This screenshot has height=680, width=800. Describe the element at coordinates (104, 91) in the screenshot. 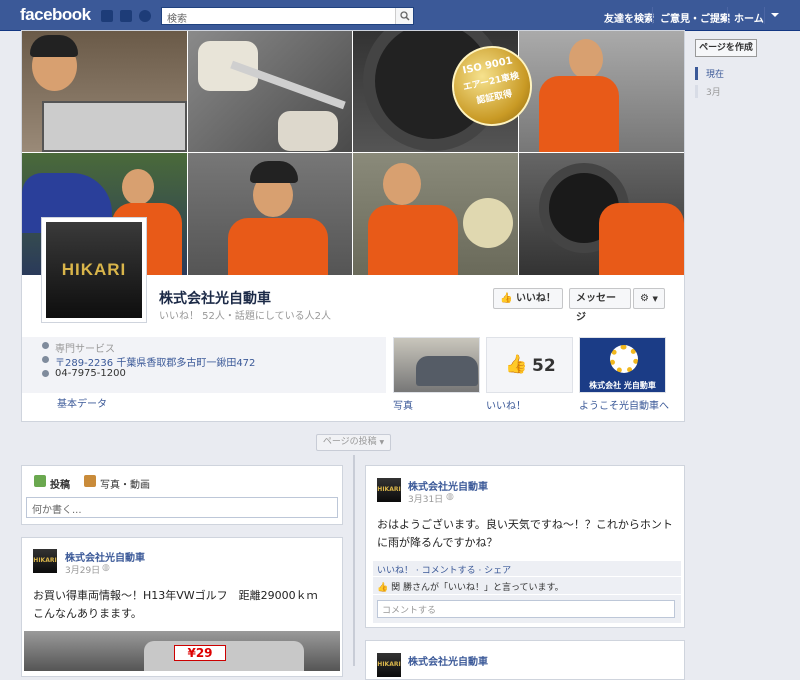

I see `cover-tile-mechanic-gauges` at that location.